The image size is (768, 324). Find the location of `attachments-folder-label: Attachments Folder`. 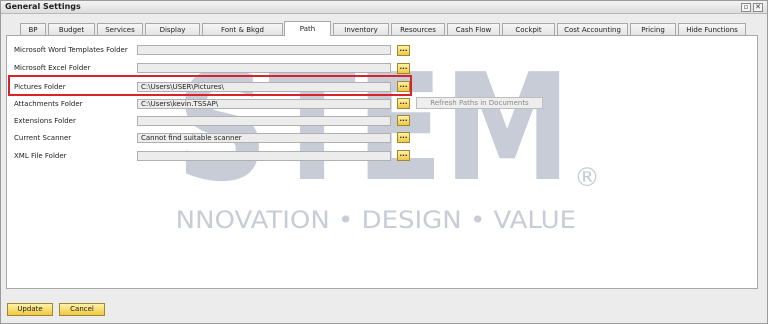

attachments-folder-label: Attachments Folder is located at coordinates (48, 104).